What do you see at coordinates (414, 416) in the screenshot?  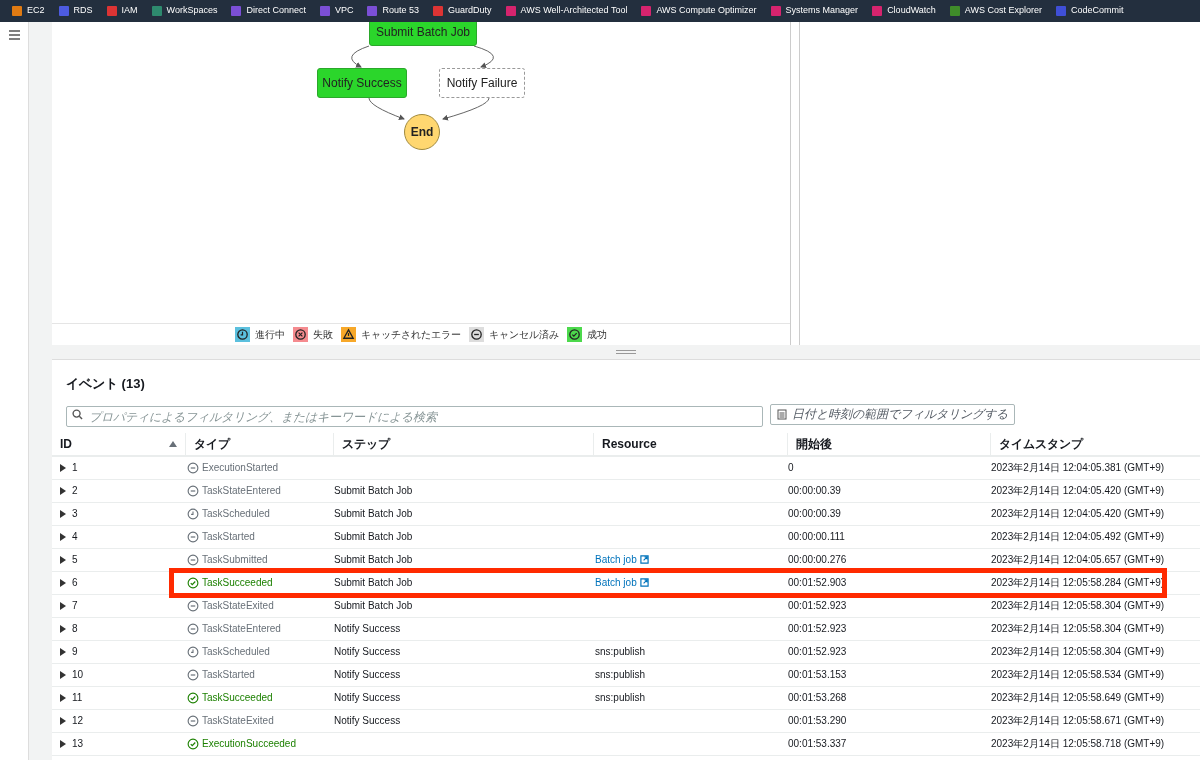 I see `search-field: プロパティによるフィルタリング、またはキーワードによる検索` at bounding box center [414, 416].